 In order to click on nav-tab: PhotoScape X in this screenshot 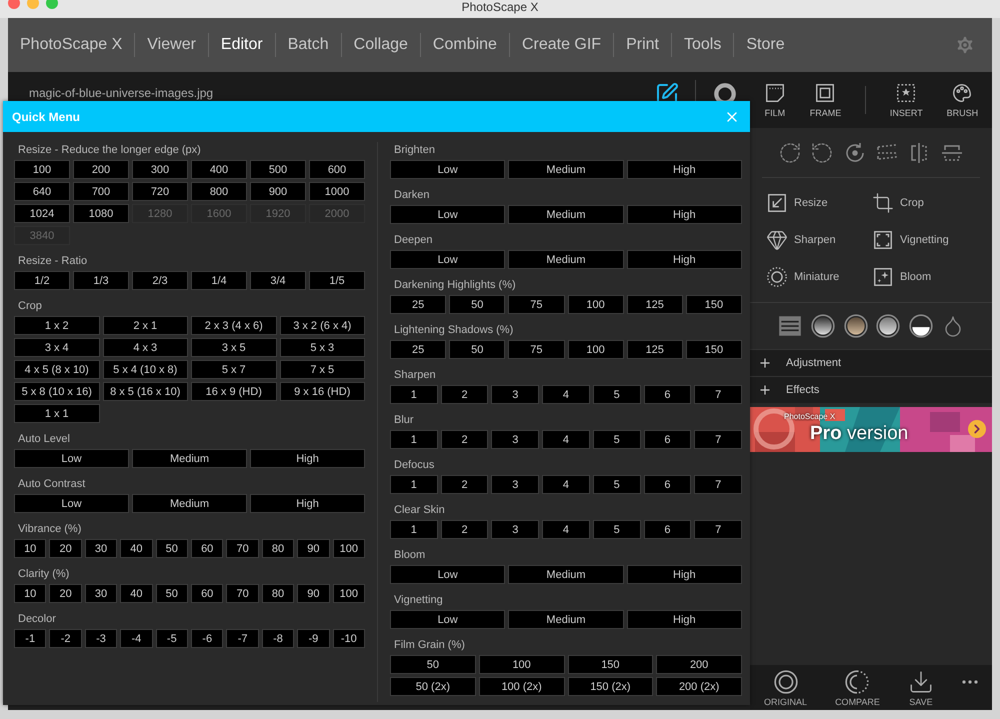, I will do `click(71, 45)`.